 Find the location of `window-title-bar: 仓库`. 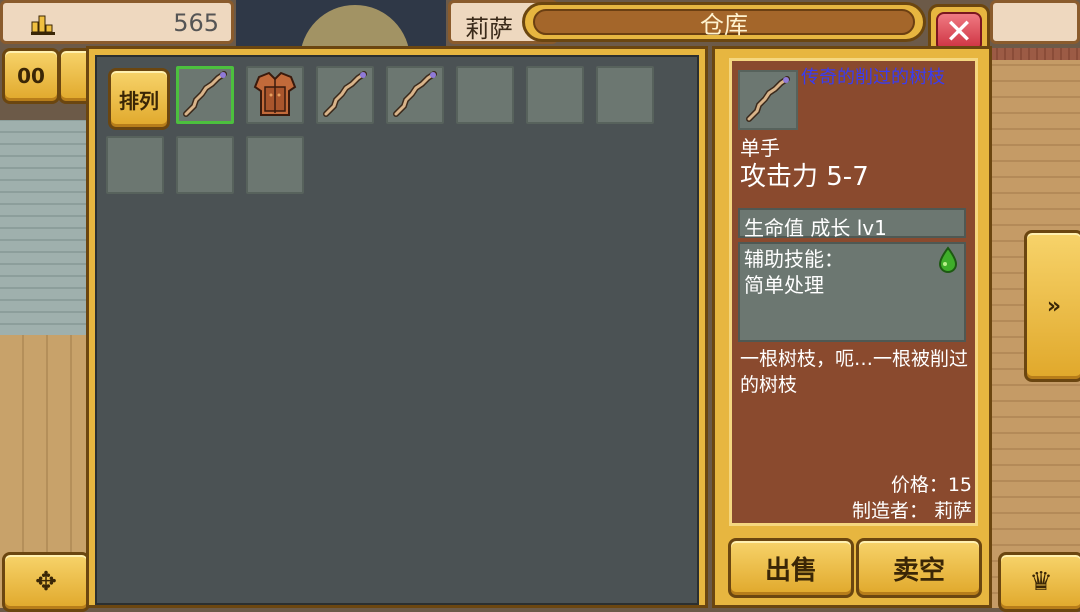

window-title-bar: 仓库 is located at coordinates (724, 22).